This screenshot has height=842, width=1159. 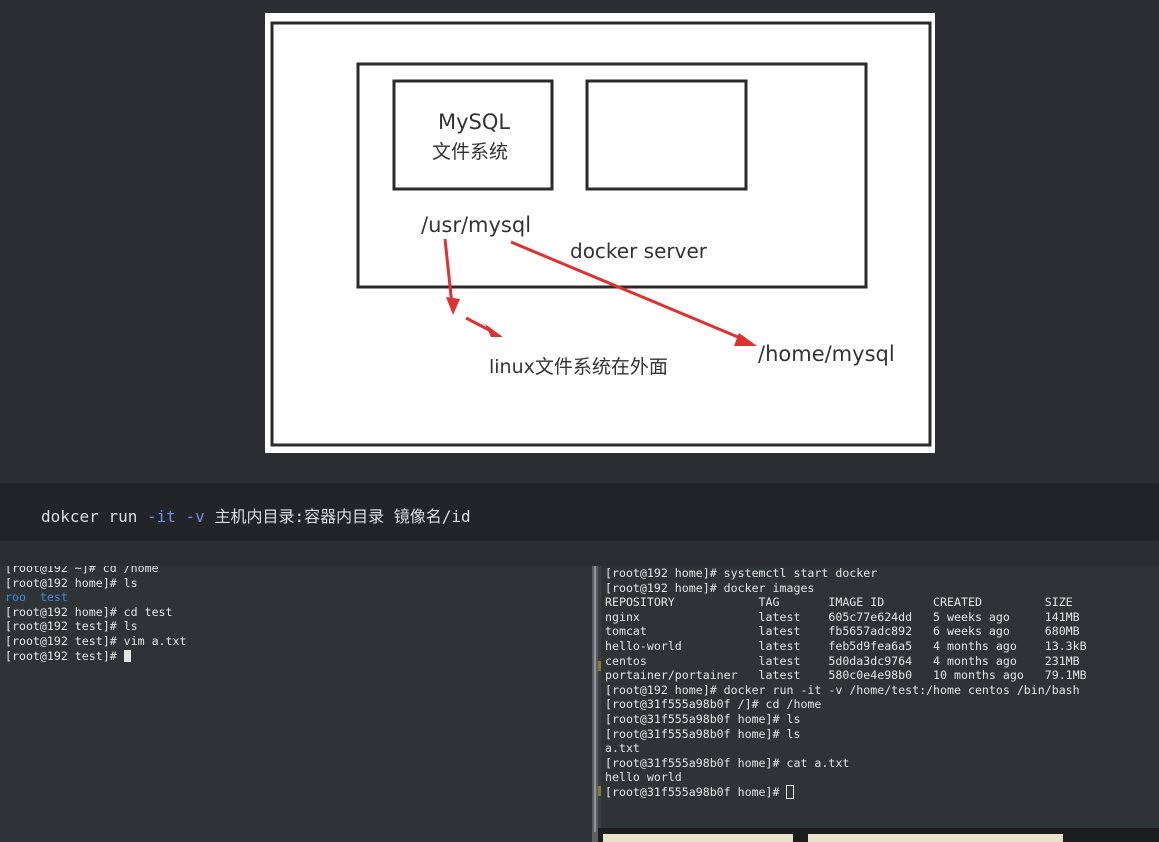 What do you see at coordinates (713, 704) in the screenshot?
I see `term-line: [root@31f555a98b0f /]# cd /home` at bounding box center [713, 704].